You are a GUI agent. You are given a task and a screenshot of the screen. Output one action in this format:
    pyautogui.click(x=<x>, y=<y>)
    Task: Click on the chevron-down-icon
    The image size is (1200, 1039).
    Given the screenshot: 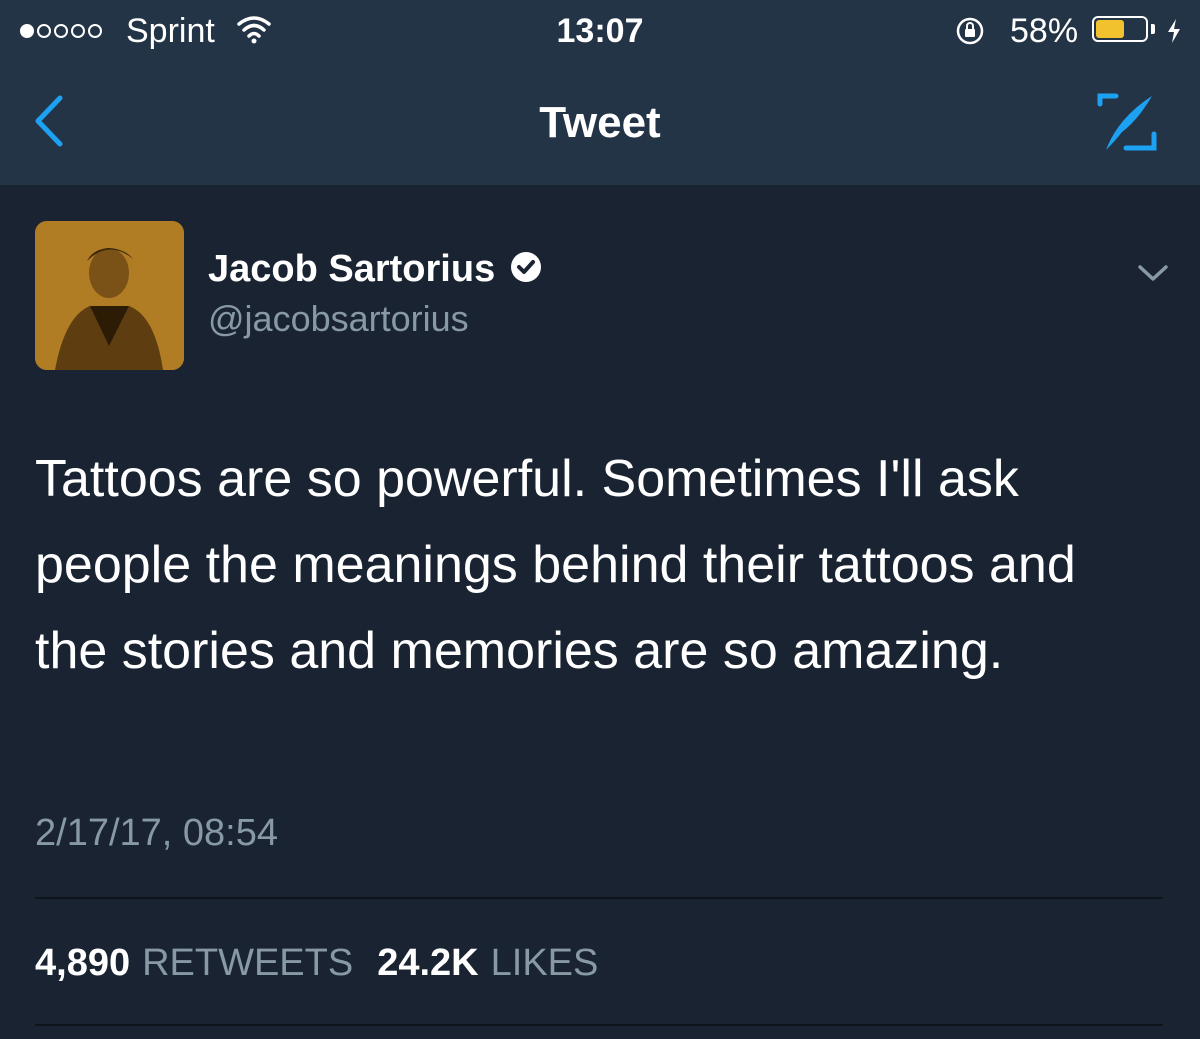 What is the action you would take?
    pyautogui.click(x=1153, y=275)
    